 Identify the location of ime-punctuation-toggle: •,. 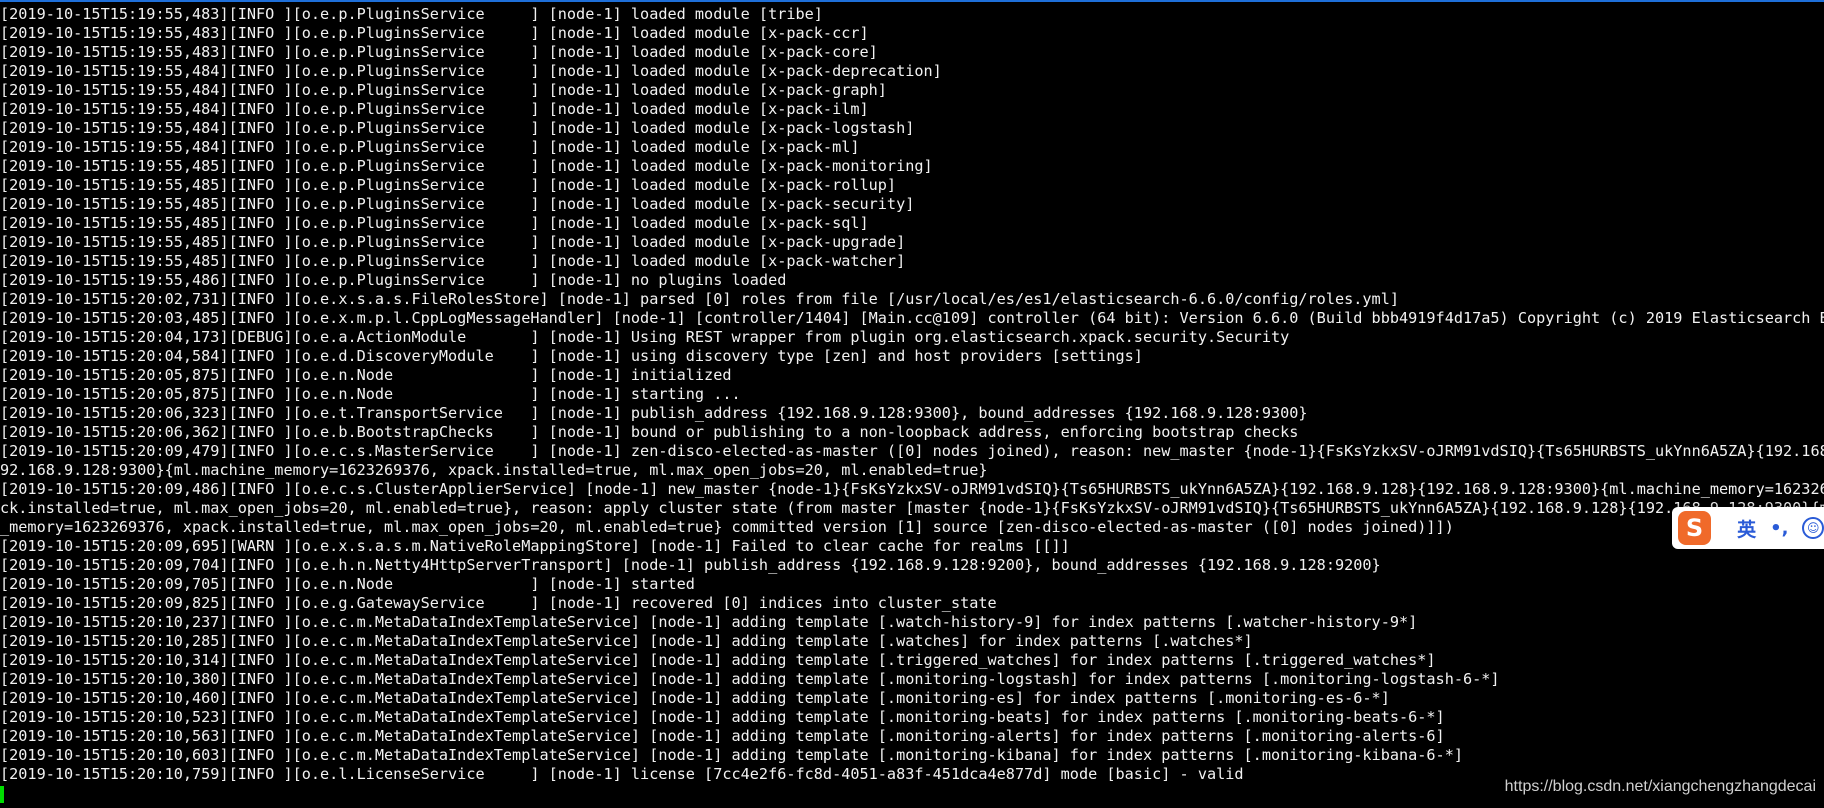
(1779, 528).